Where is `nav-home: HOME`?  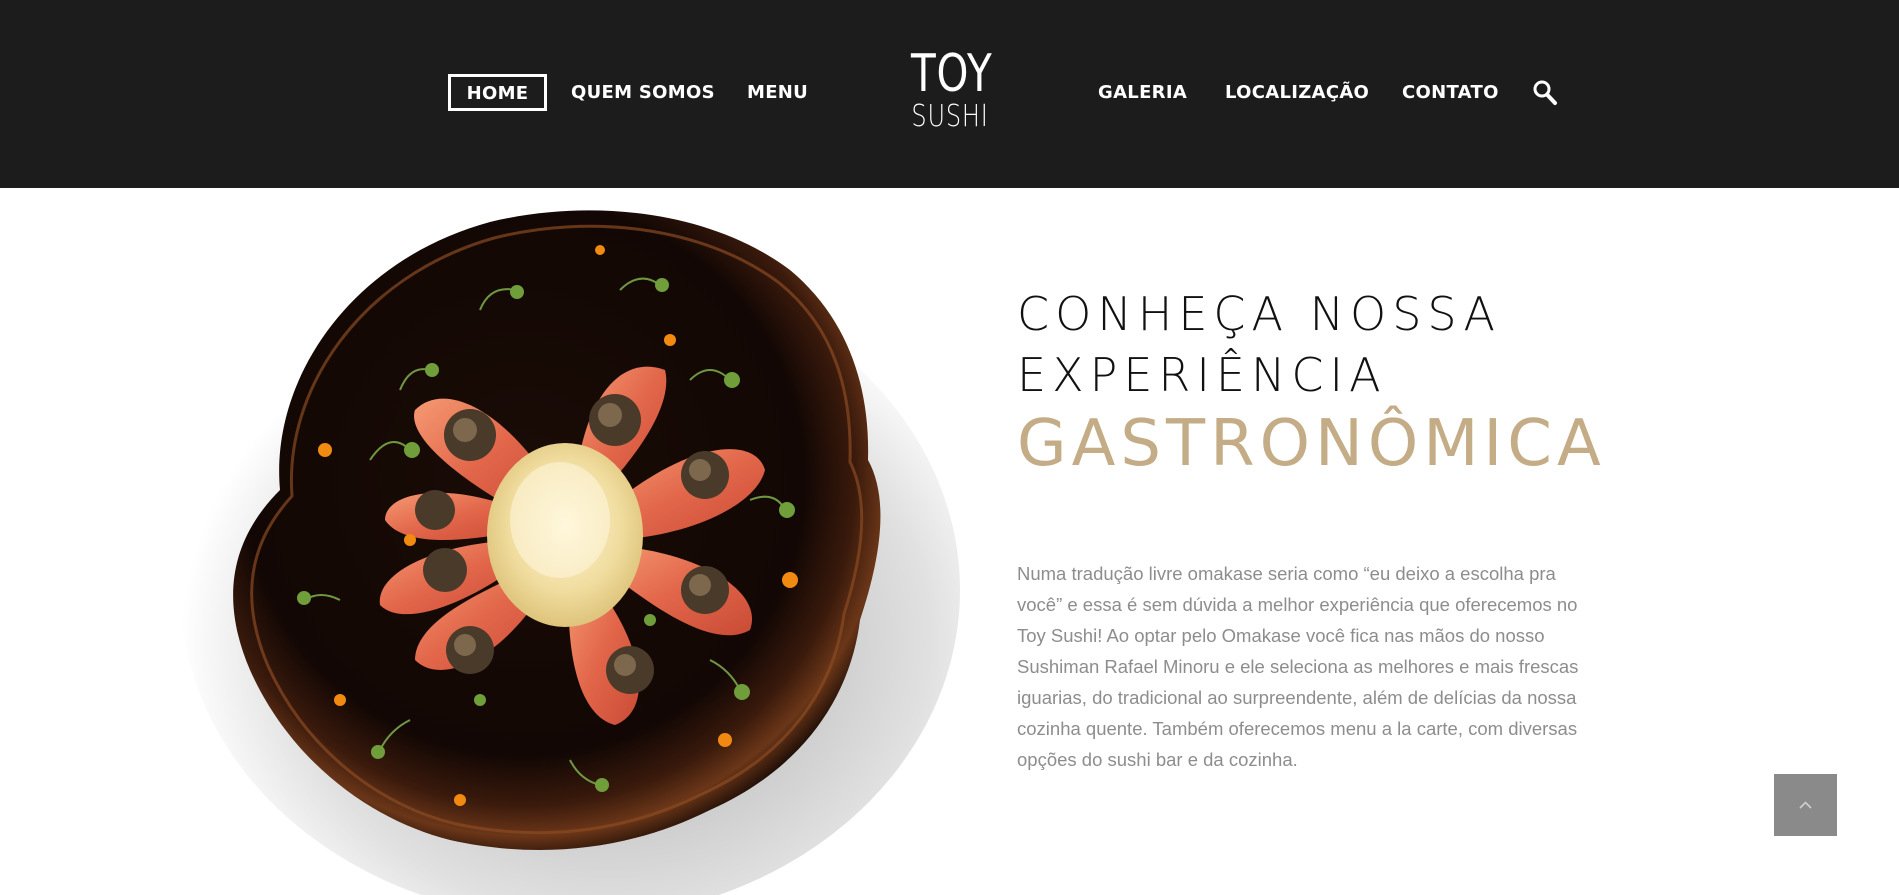
nav-home: HOME is located at coordinates (497, 92).